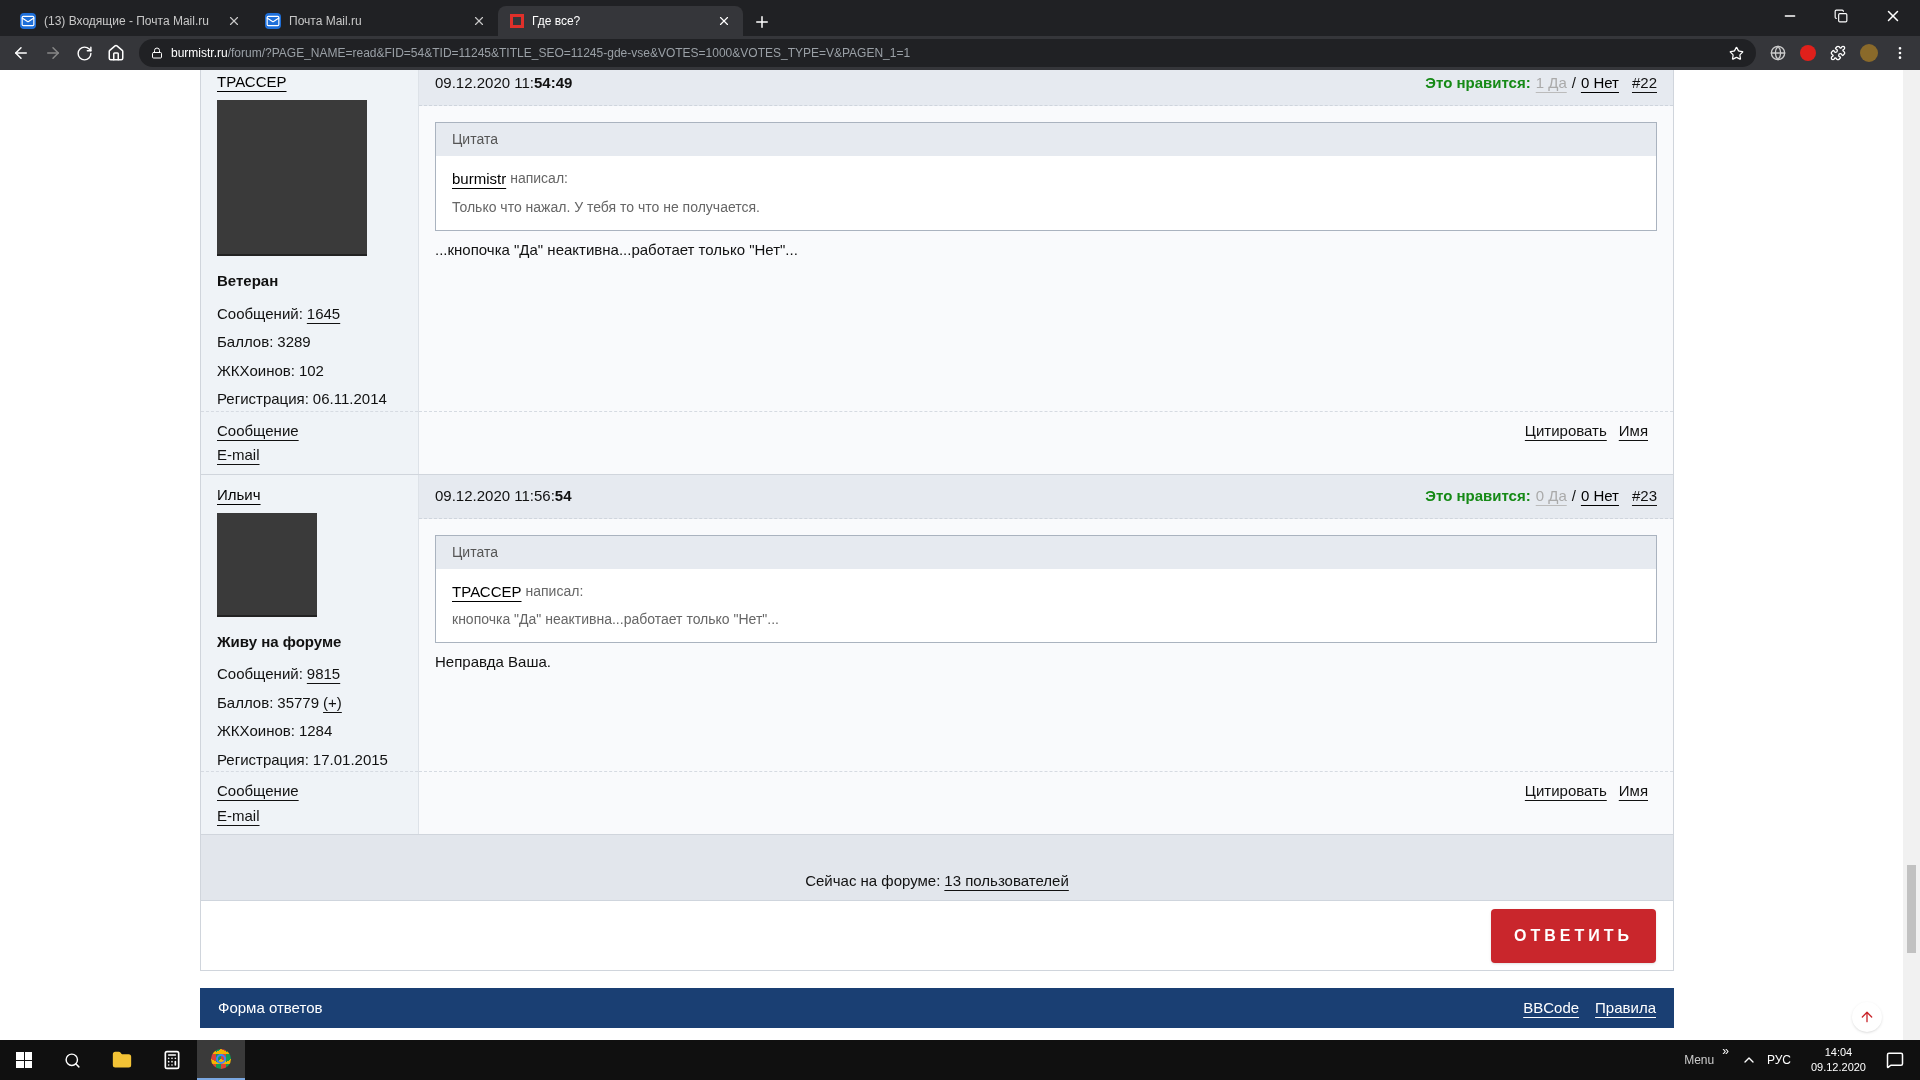  I want to click on stat-value: 3289, so click(294, 342).